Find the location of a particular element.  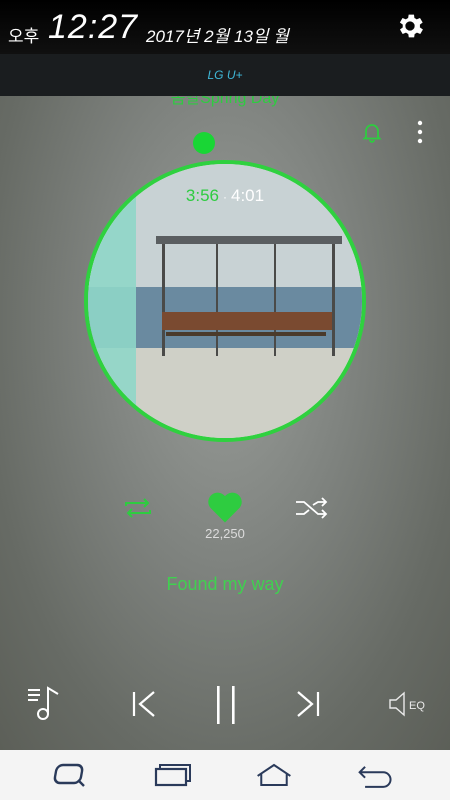

carrier-label: LG U+ is located at coordinates (225, 75).